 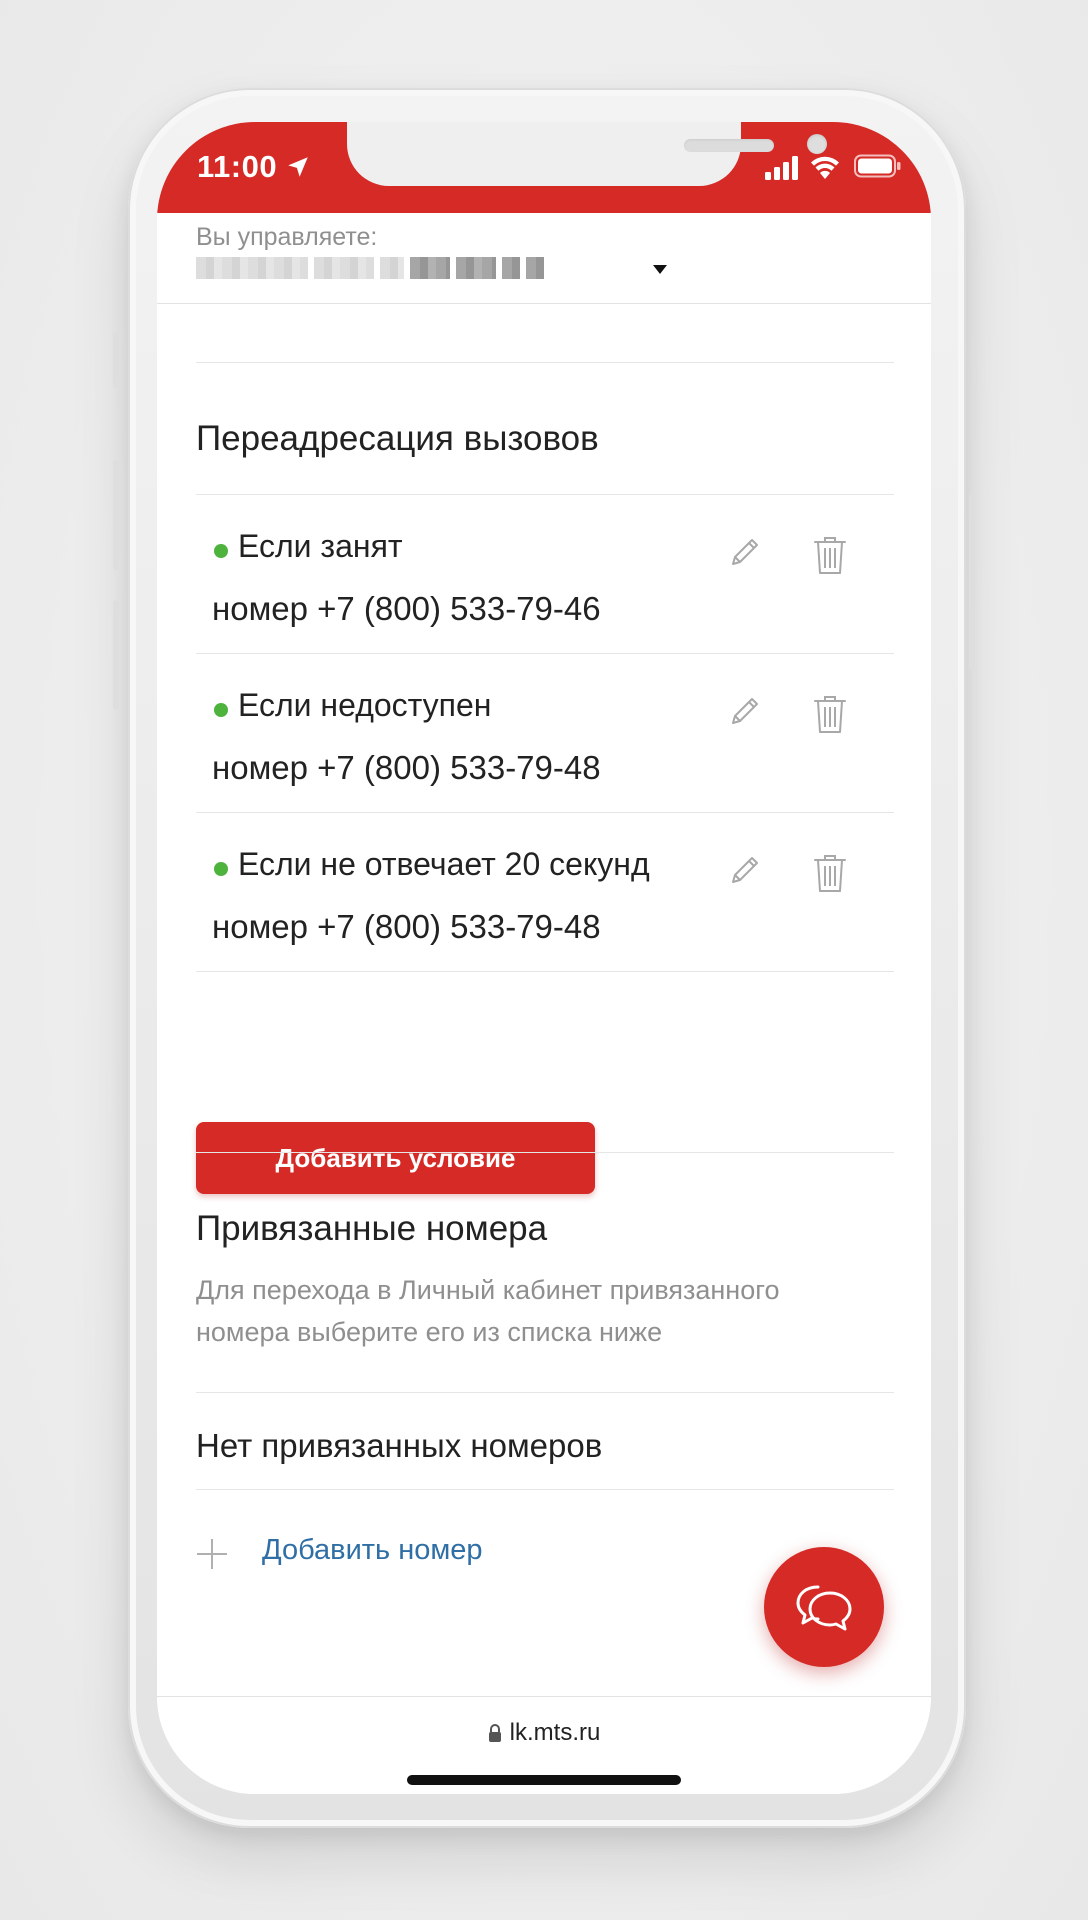 I want to click on add-number-label: Добавить номер, so click(x=372, y=1550).